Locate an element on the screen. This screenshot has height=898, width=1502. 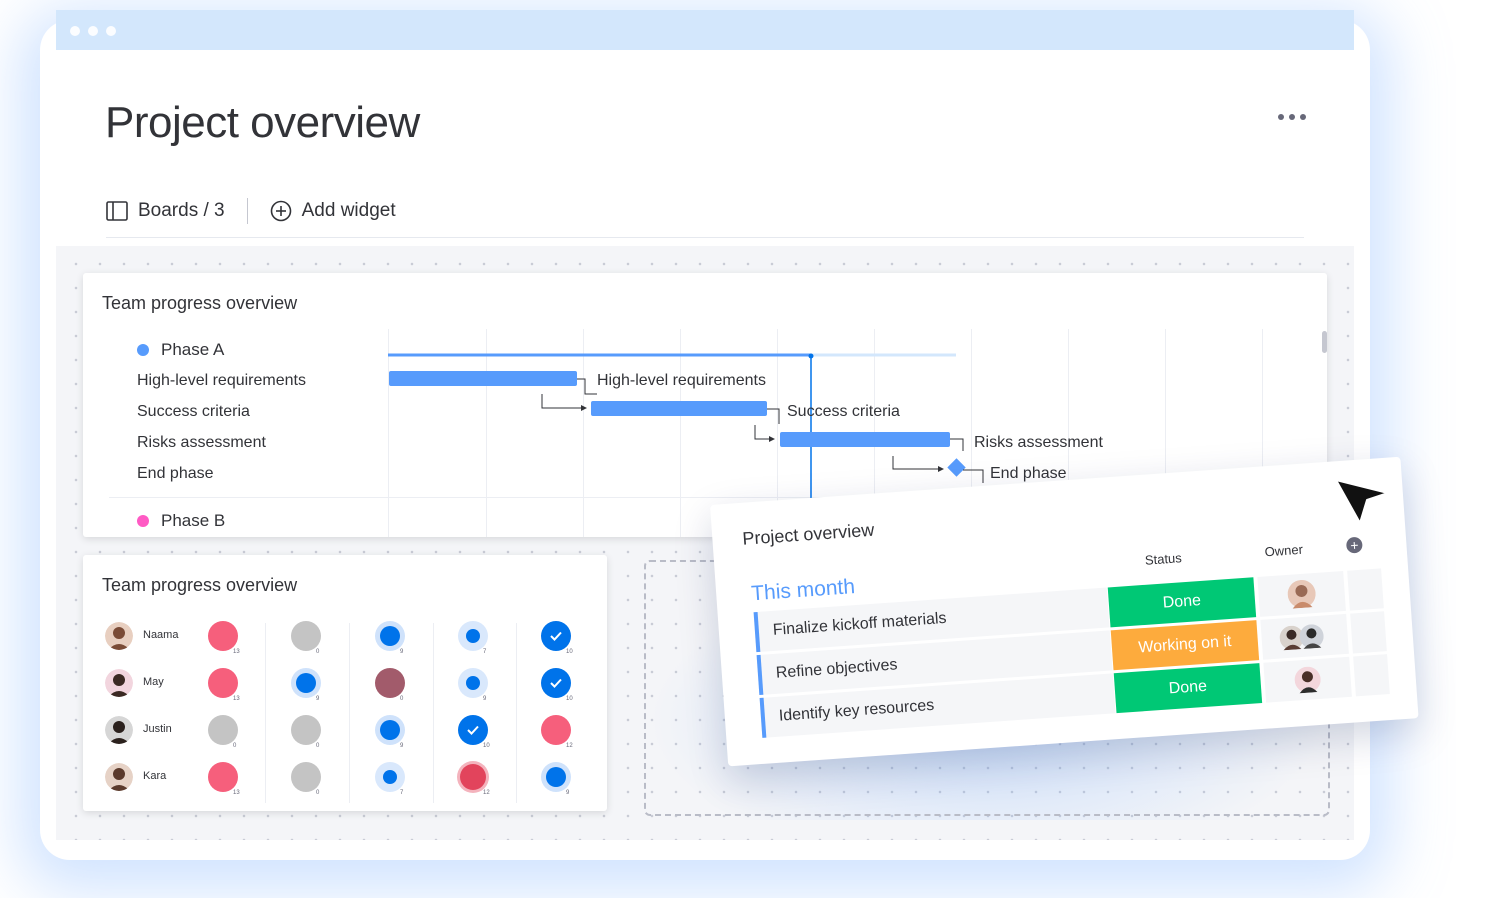
progress-count: 12 is located at coordinates (486, 793).